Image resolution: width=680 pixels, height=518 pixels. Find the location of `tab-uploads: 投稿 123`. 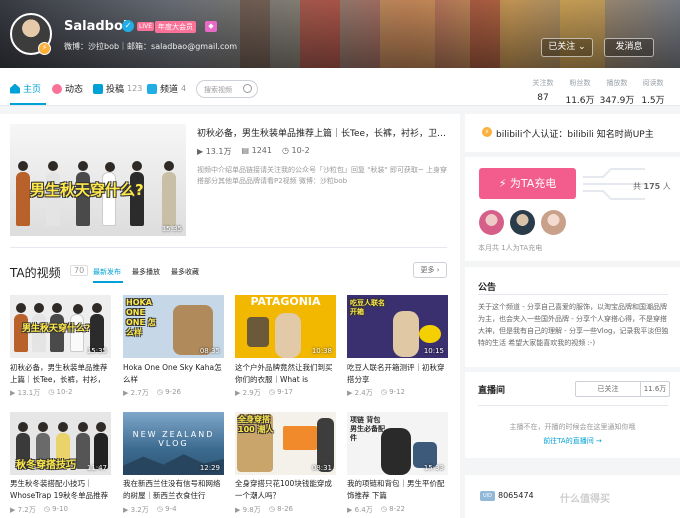

tab-uploads: 投稿 123 is located at coordinates (117, 88).